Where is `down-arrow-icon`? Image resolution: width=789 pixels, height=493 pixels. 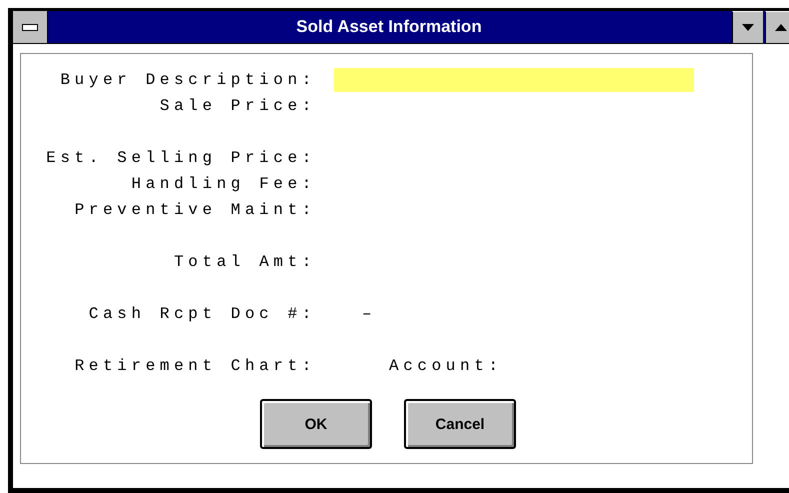 down-arrow-icon is located at coordinates (748, 27).